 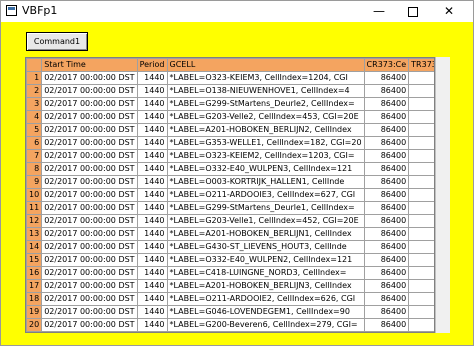 I want to click on column-header-start-time: Start Time, so click(x=89, y=65).